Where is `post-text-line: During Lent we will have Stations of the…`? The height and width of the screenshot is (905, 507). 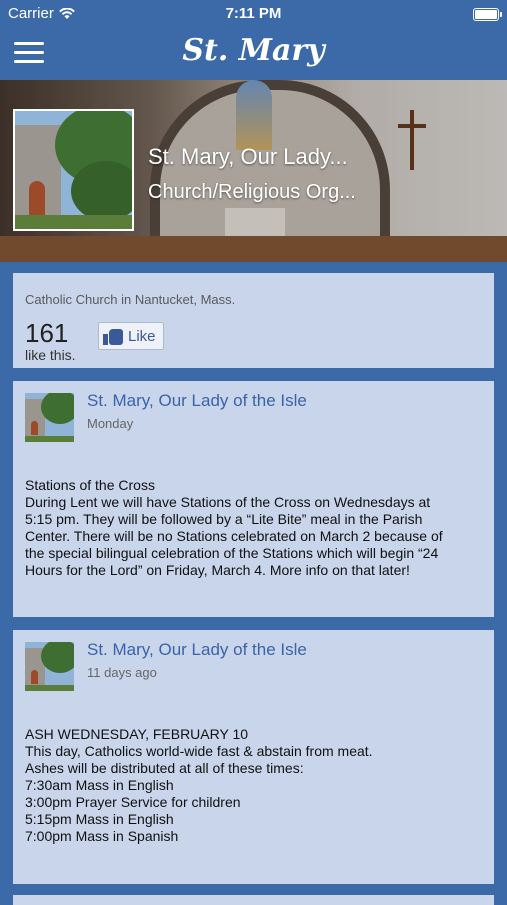
post-text-line: During Lent we will have Stations of the… is located at coordinates (228, 502).